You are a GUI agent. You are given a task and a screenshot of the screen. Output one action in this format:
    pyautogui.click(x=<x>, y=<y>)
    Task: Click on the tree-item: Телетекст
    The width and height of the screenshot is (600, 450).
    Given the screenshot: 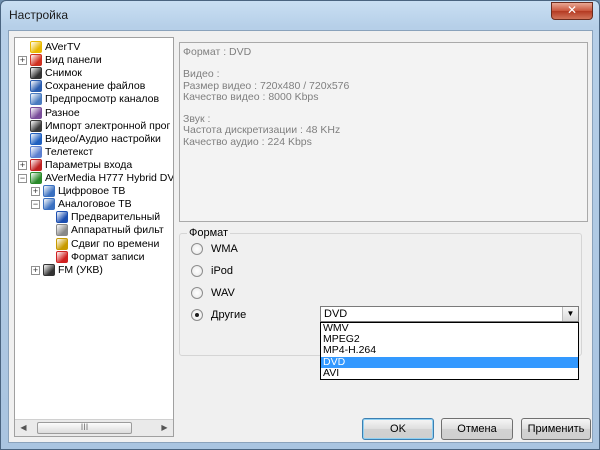 What is the action you would take?
    pyautogui.click(x=94, y=152)
    